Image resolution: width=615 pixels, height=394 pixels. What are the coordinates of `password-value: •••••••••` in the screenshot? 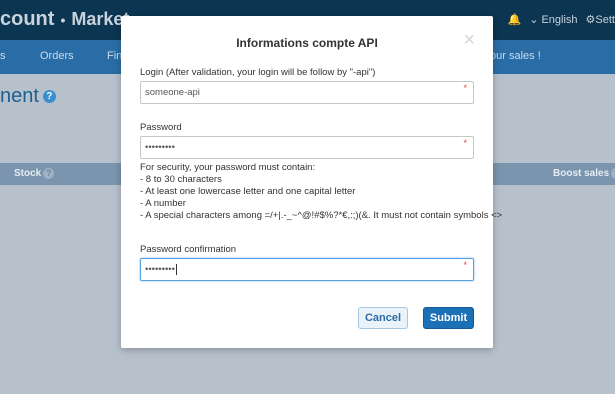 It's located at (160, 147).